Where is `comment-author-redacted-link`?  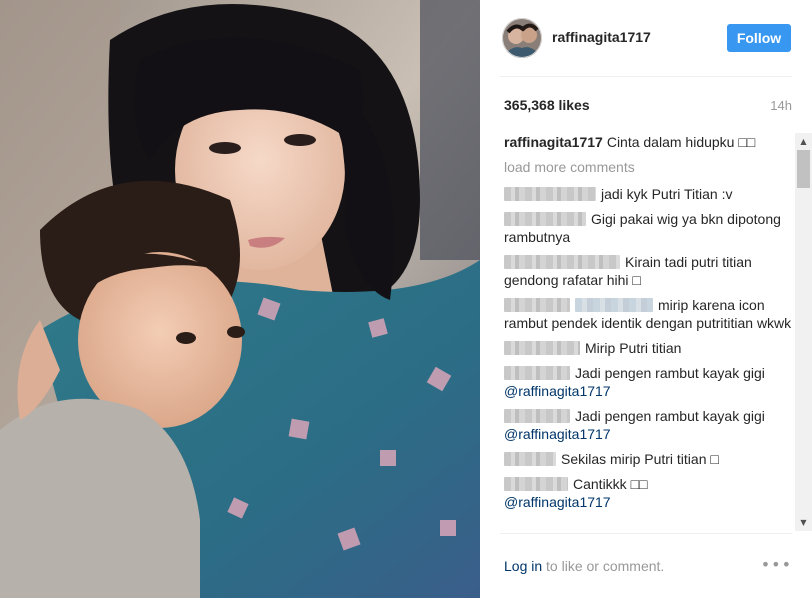
comment-author-redacted-link is located at coordinates (614, 305).